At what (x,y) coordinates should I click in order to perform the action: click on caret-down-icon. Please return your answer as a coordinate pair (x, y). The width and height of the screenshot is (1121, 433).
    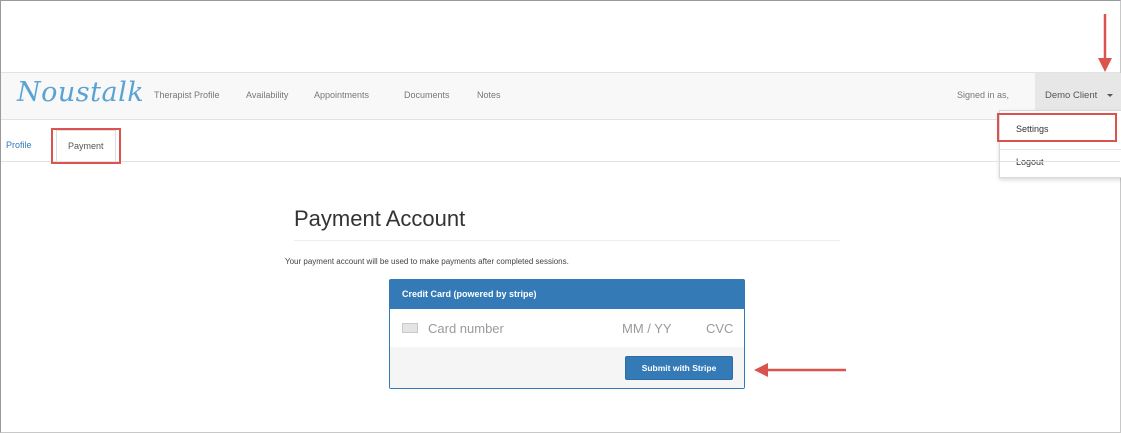
    Looking at the image, I should click on (1110, 95).